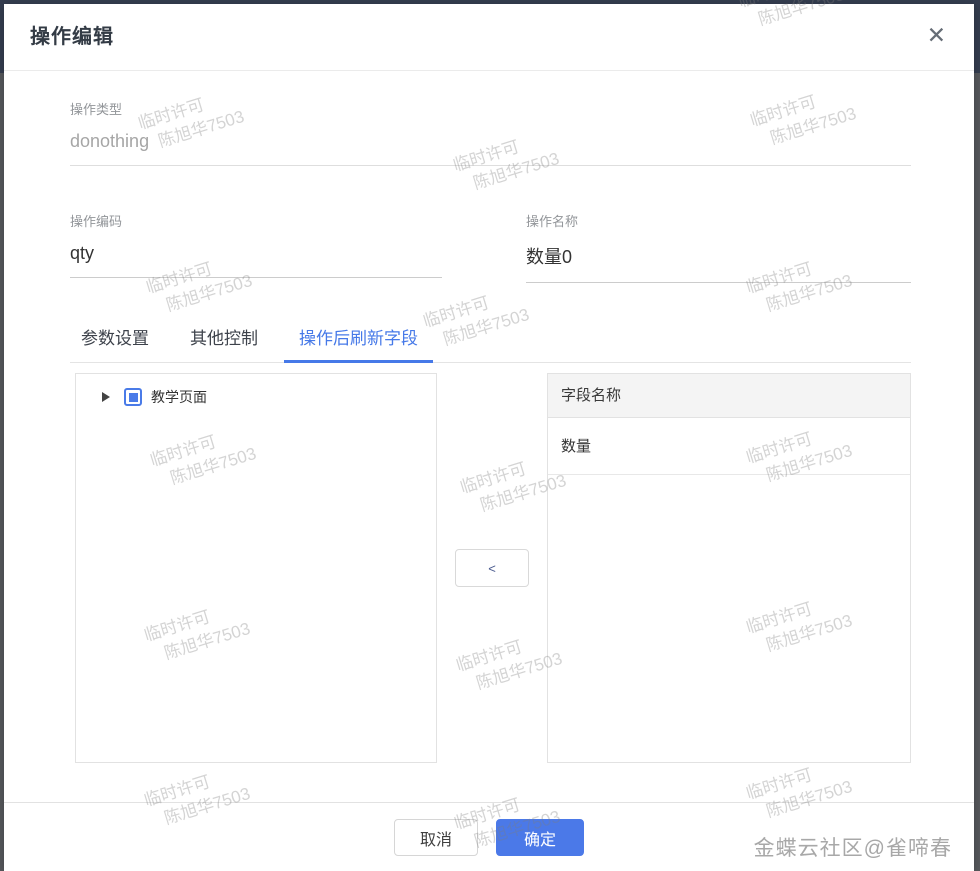  Describe the element at coordinates (115, 343) in the screenshot. I see `tab-param-settings: 参数设置` at that location.